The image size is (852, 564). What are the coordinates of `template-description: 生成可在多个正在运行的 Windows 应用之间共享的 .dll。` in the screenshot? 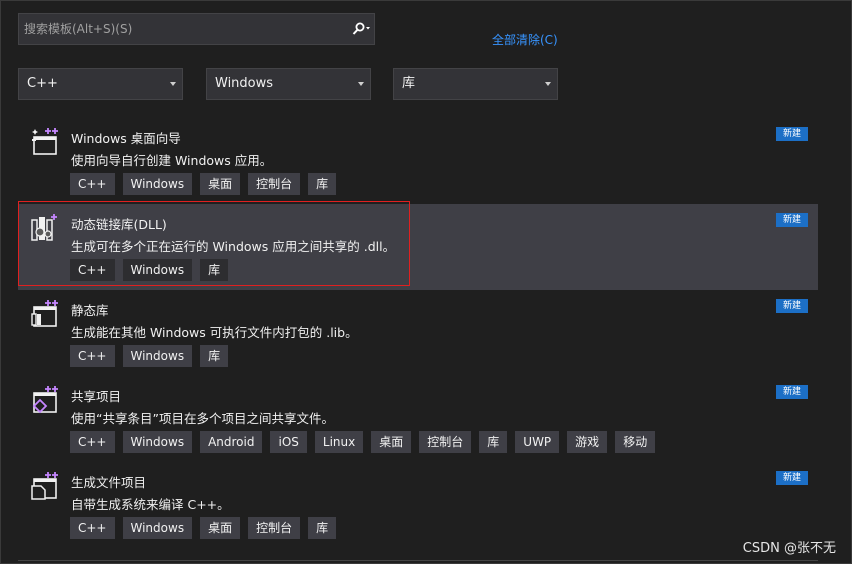 It's located at (233, 246).